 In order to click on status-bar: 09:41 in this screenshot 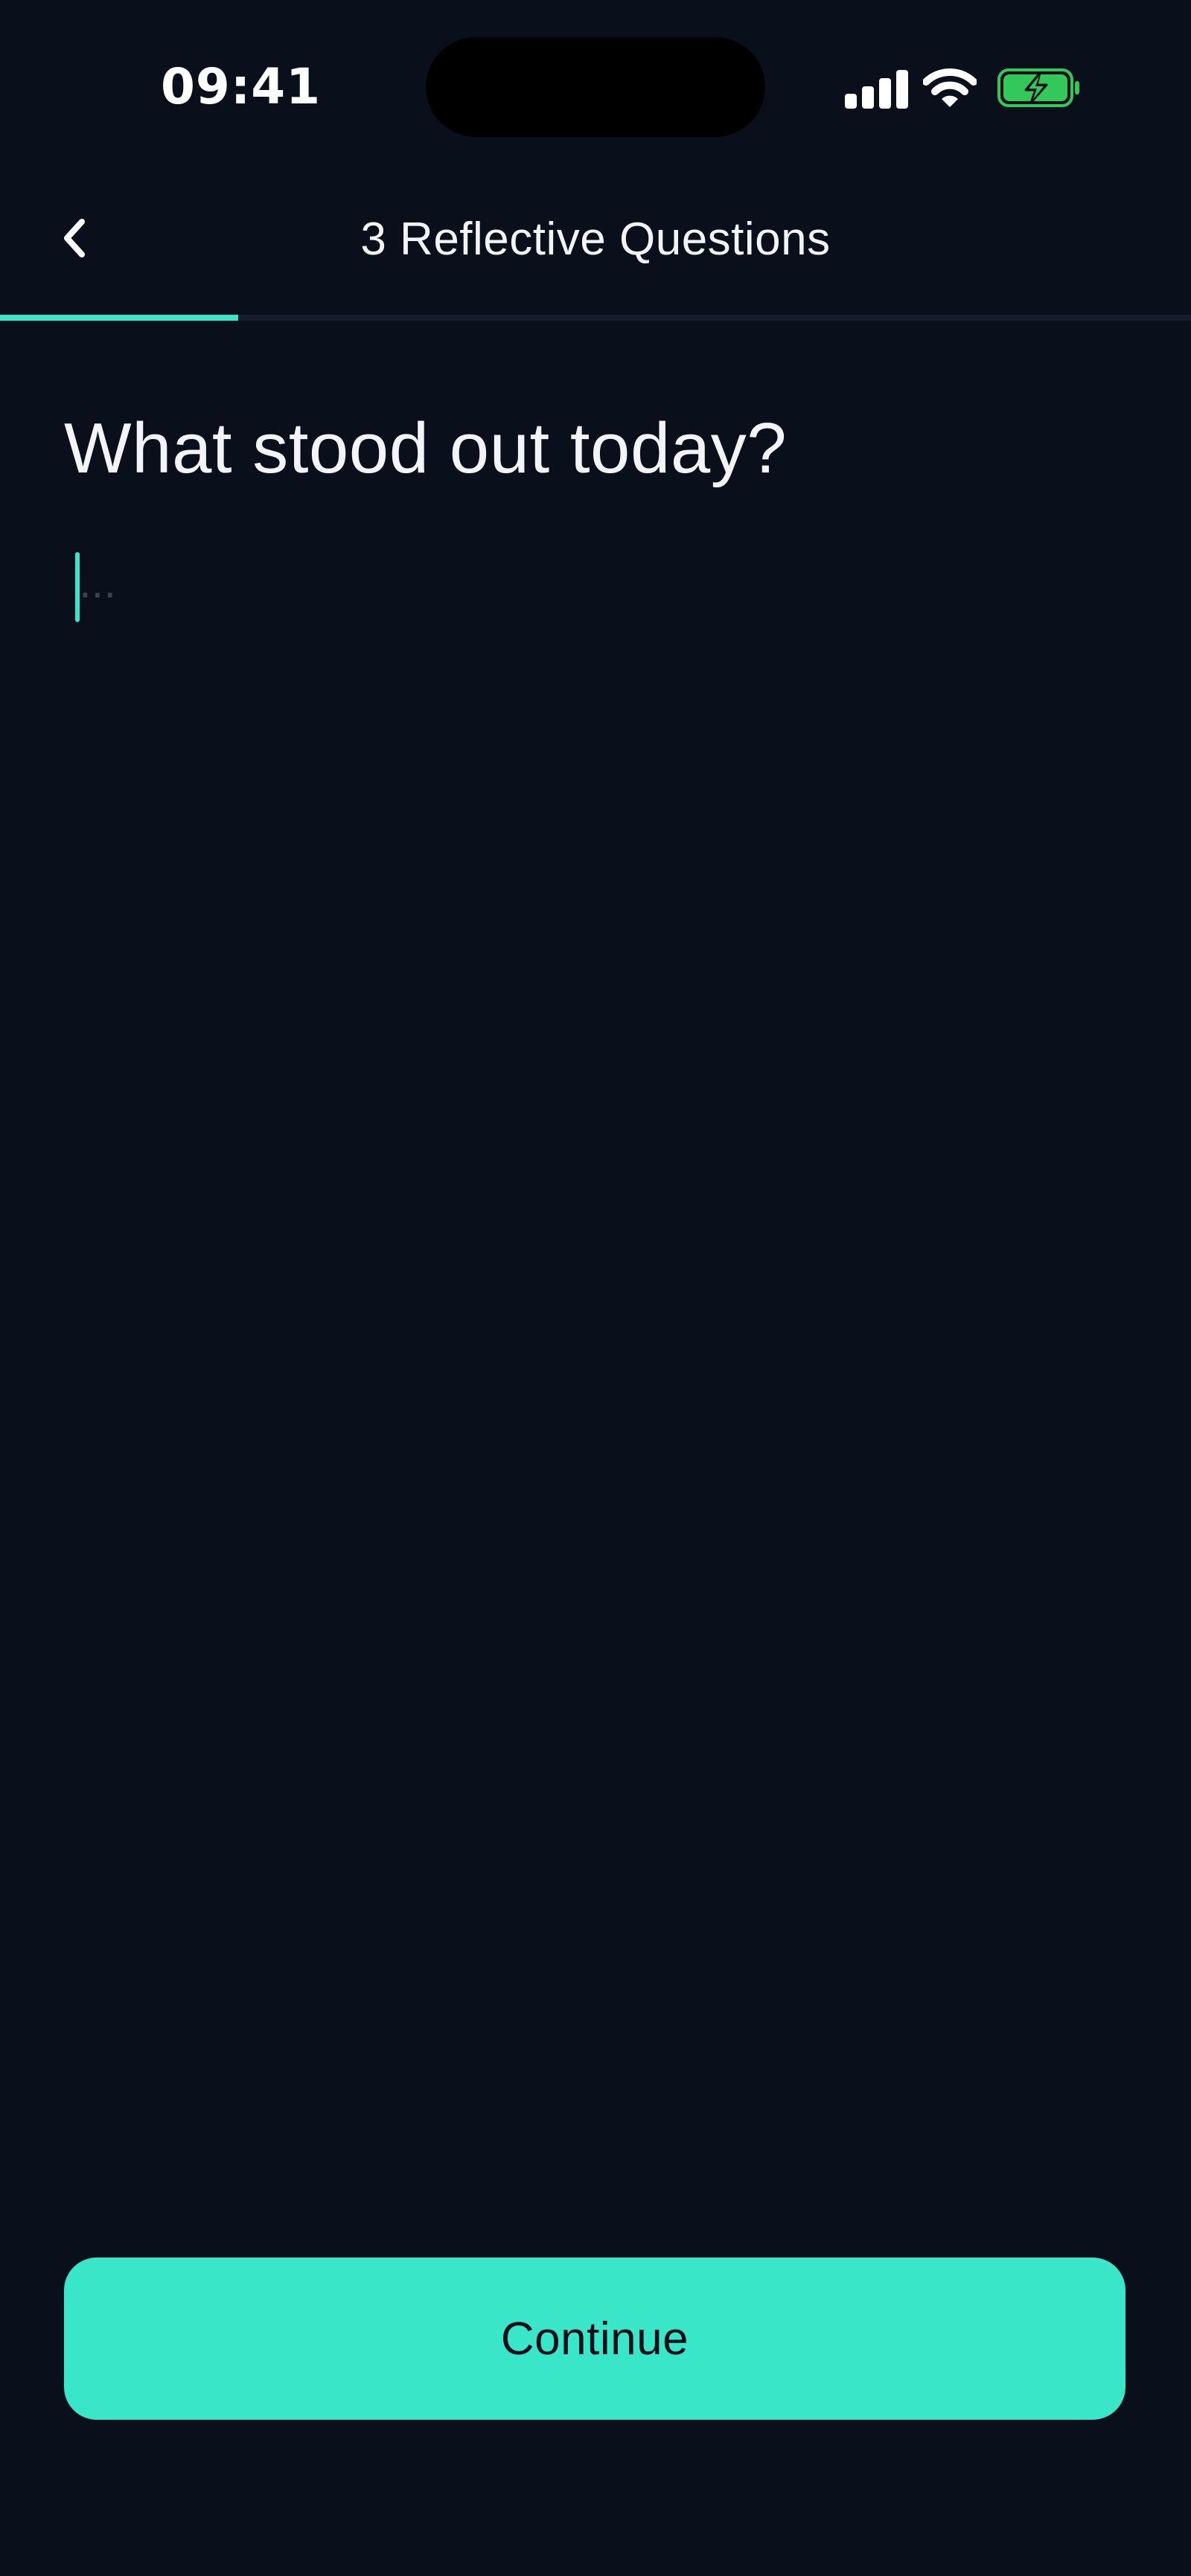, I will do `click(595, 85)`.